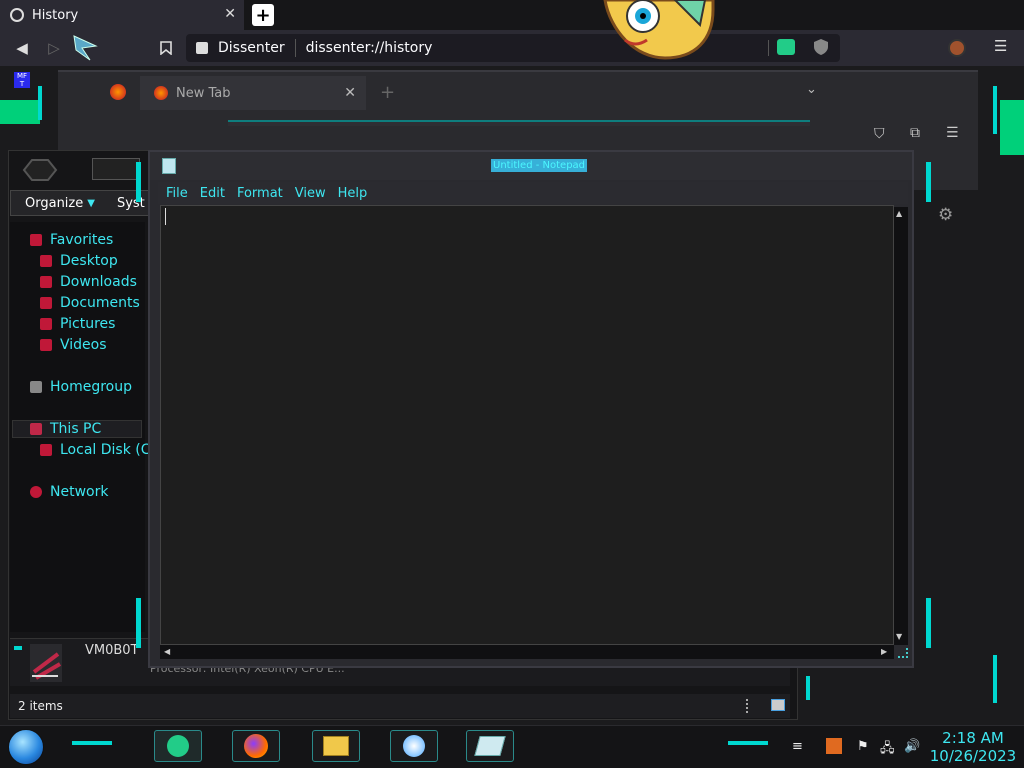  I want to click on scroll-left-icon: ◀, so click(167, 651).